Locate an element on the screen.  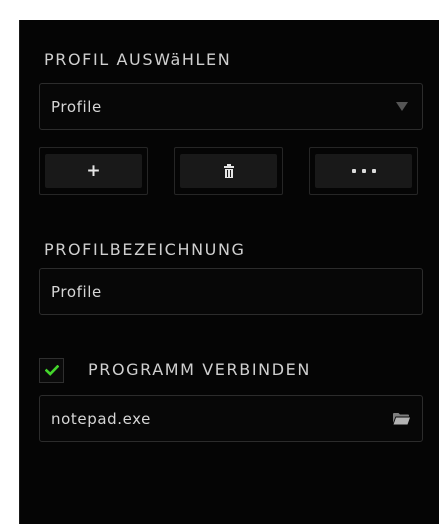
program-path-value: notepad.exe is located at coordinates (101, 418).